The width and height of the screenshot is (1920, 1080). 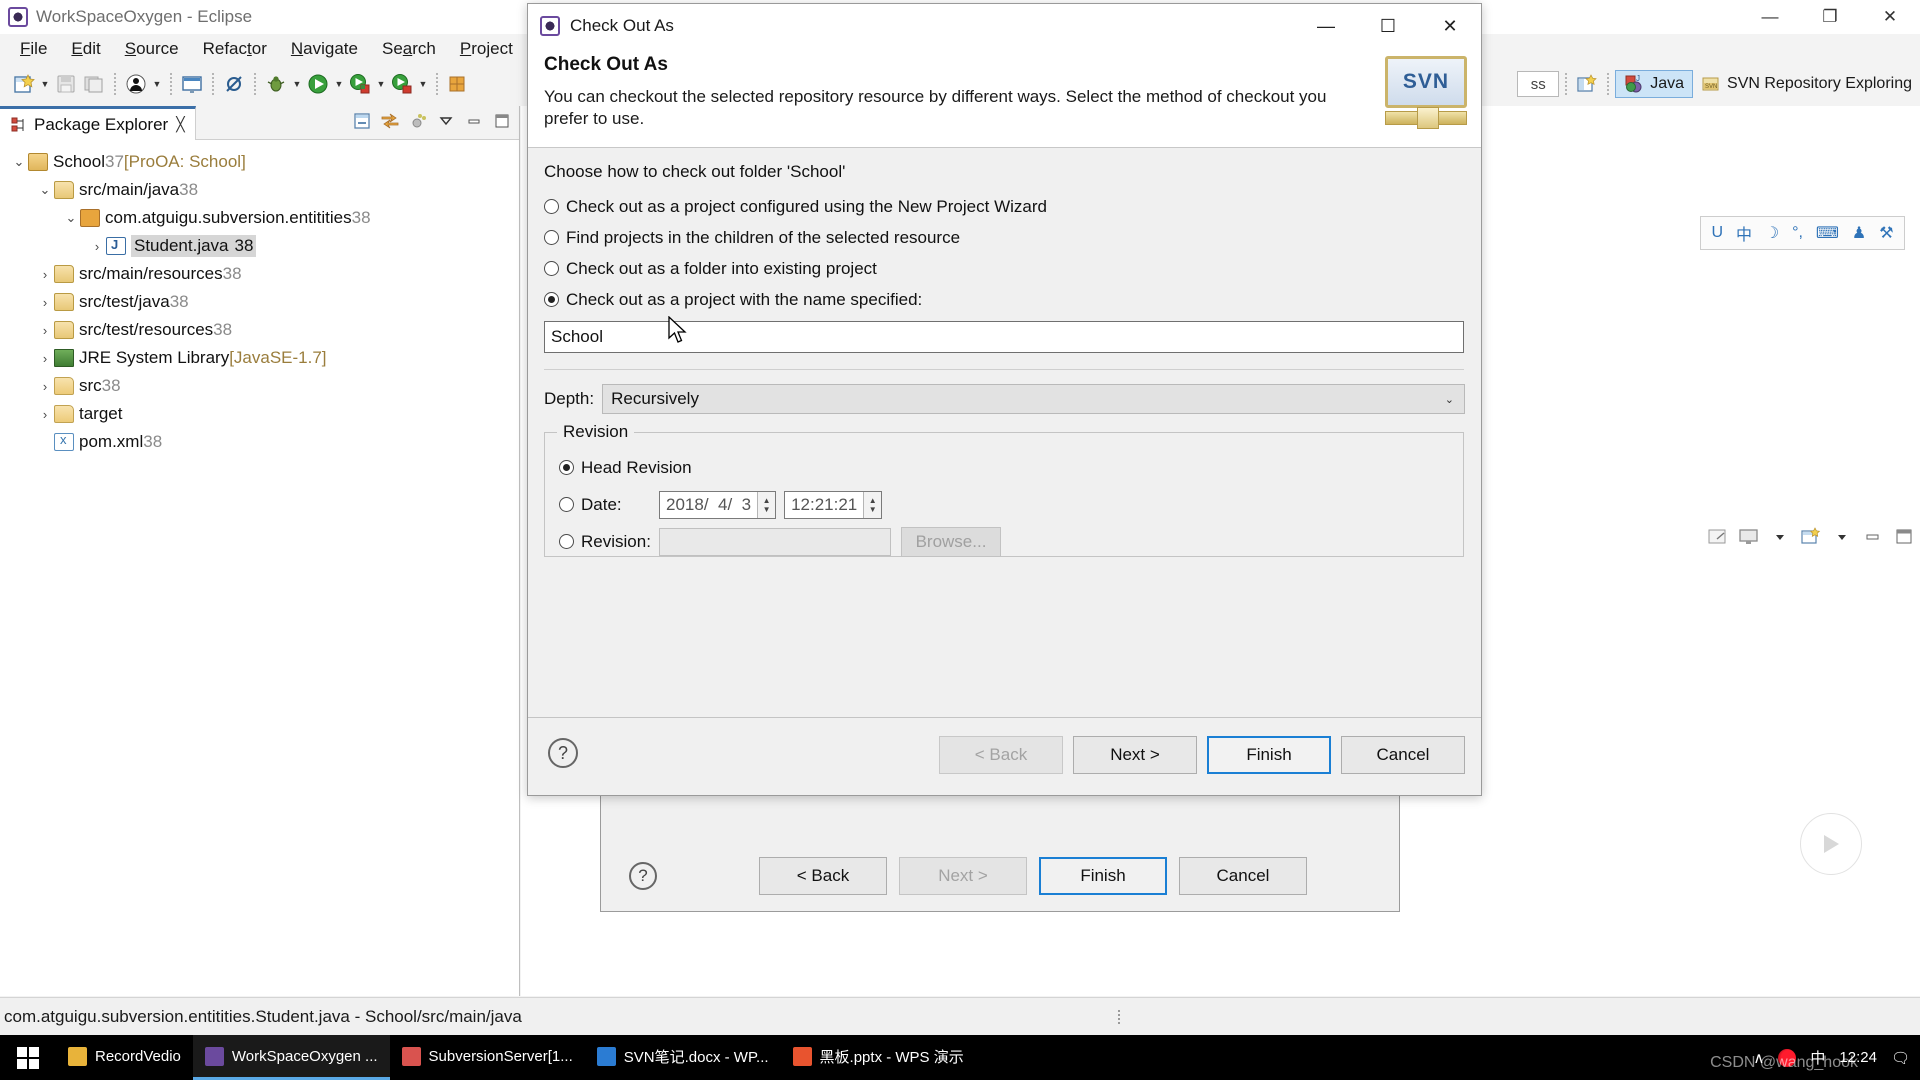 I want to click on link-with-editor-icon, so click(x=390, y=121).